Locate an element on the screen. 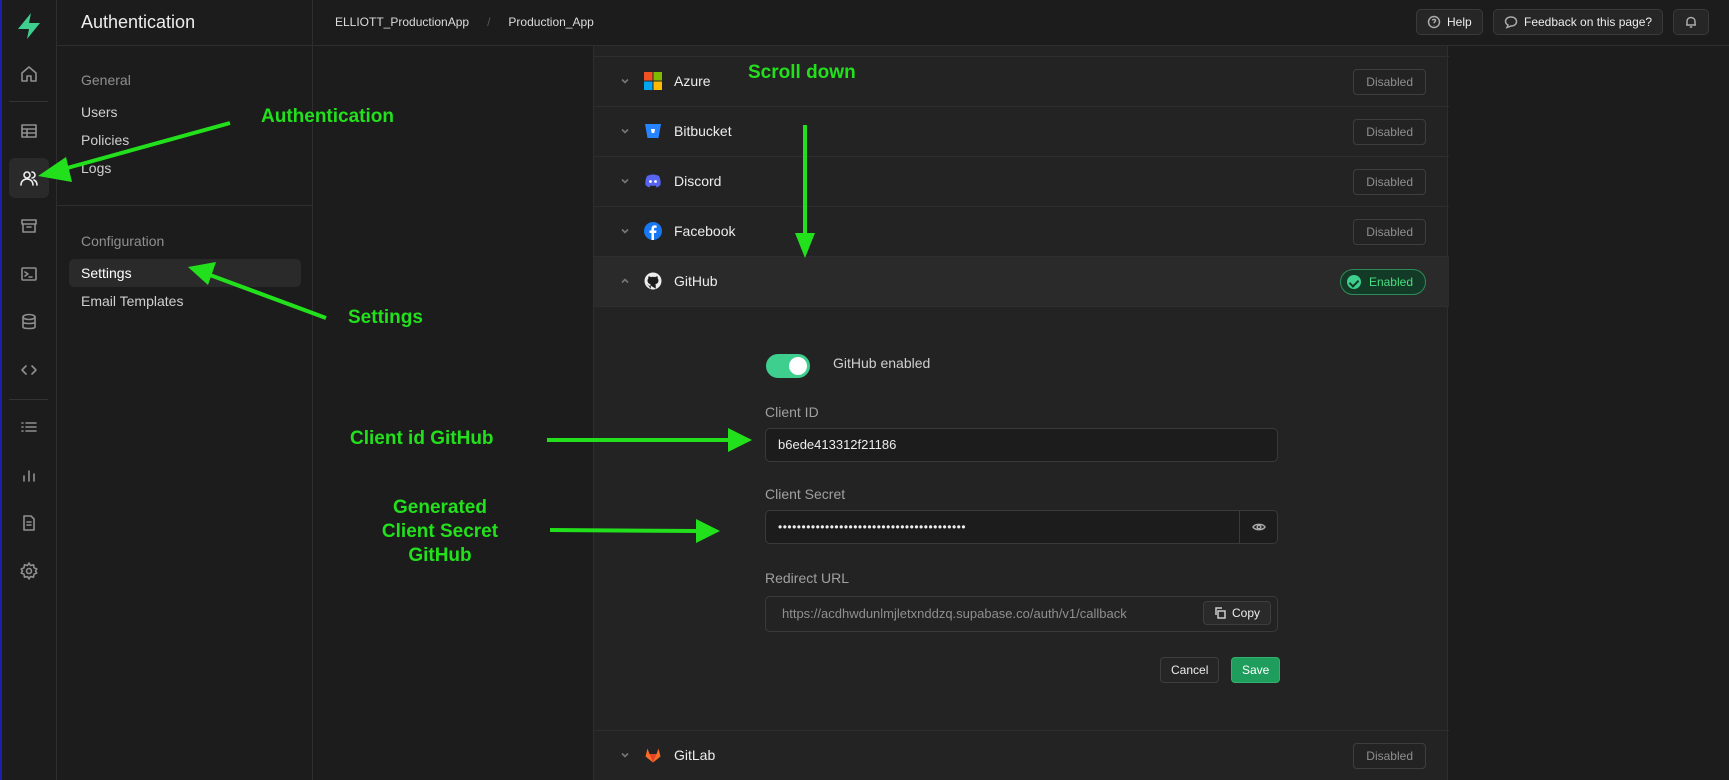 This screenshot has width=1729, height=780. provider-row-gitlab: GitLab Disabled is located at coordinates (1021, 755).